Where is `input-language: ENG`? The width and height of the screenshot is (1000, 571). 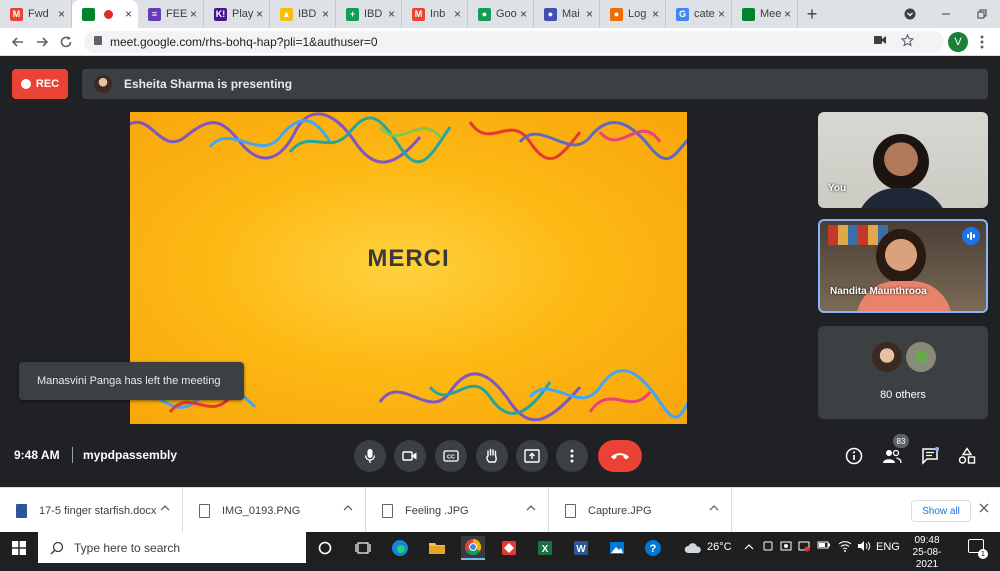
input-language: ENG is located at coordinates (888, 547).